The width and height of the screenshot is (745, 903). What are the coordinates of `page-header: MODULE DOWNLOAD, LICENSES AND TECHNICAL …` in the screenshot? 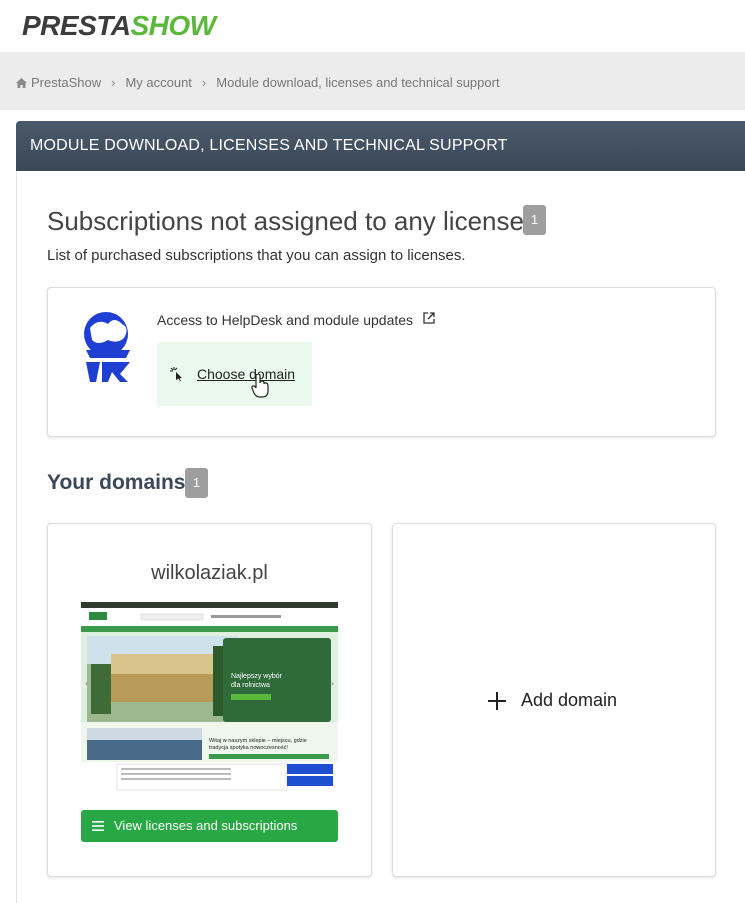 It's located at (380, 146).